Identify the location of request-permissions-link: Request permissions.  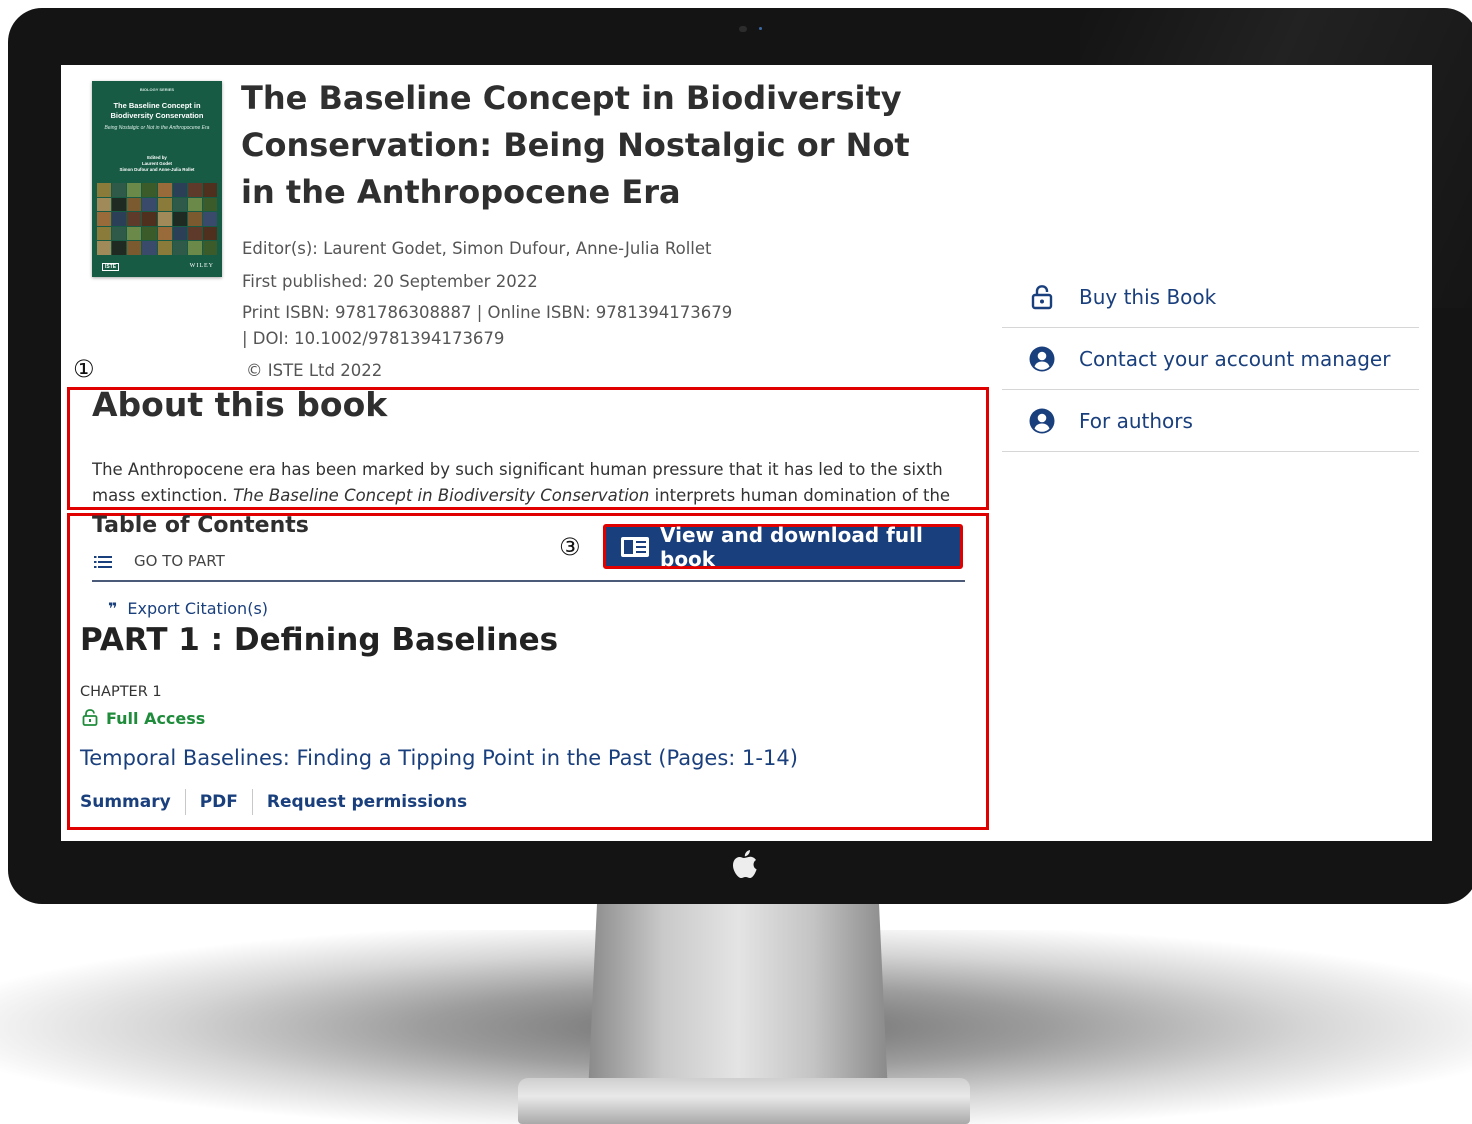
(366, 802).